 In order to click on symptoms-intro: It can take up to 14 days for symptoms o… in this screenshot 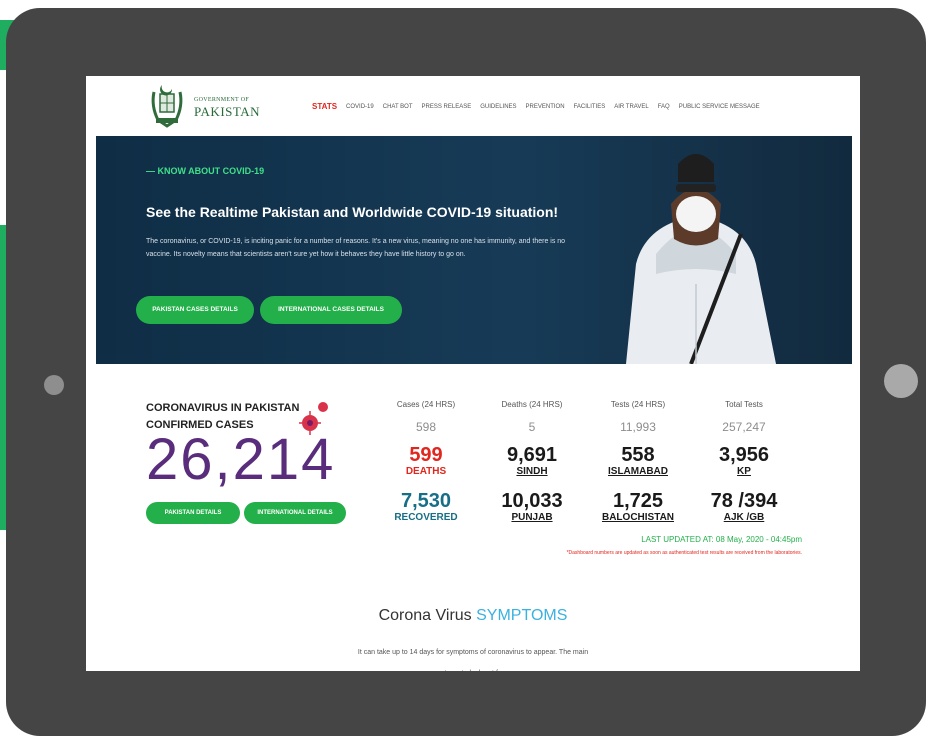, I will do `click(473, 656)`.